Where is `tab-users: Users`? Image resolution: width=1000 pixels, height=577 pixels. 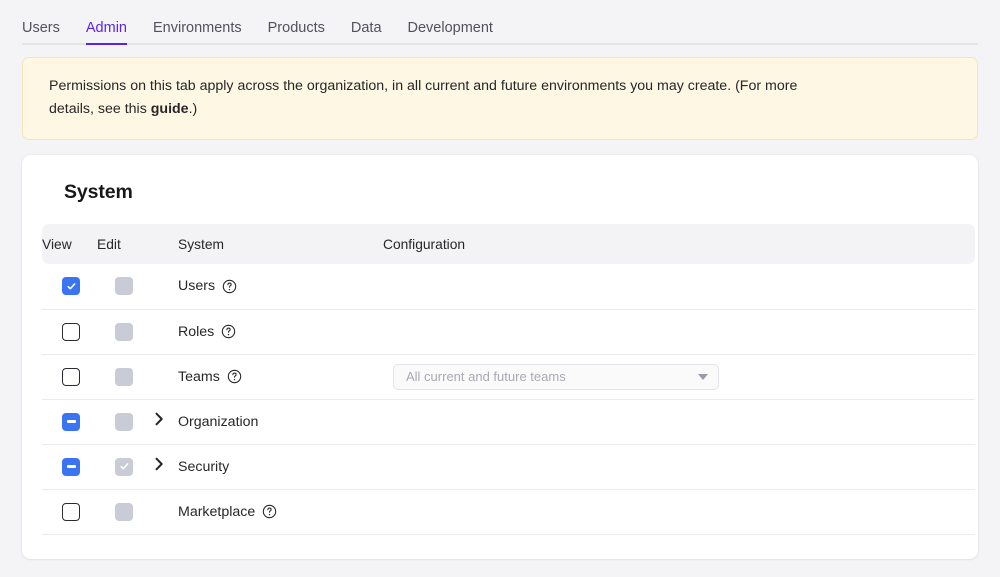 tab-users: Users is located at coordinates (41, 33).